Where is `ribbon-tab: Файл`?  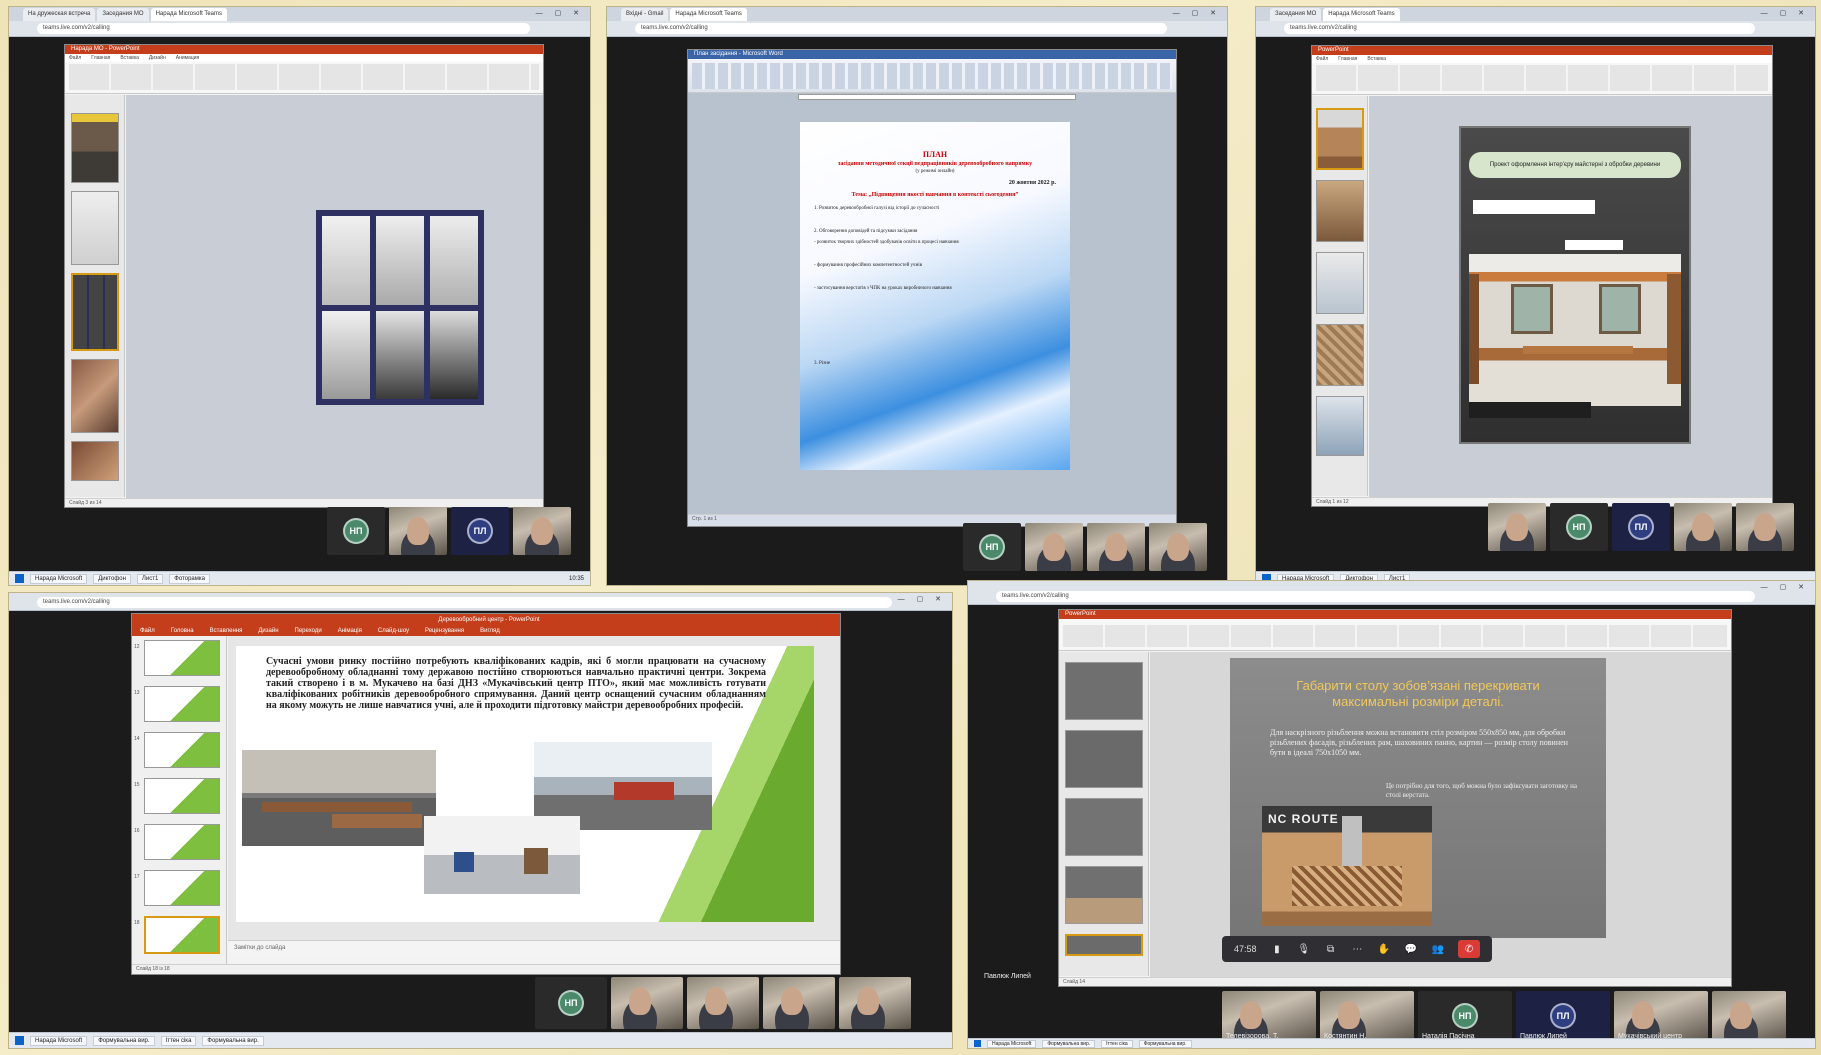
ribbon-tab: Файл is located at coordinates (147, 631).